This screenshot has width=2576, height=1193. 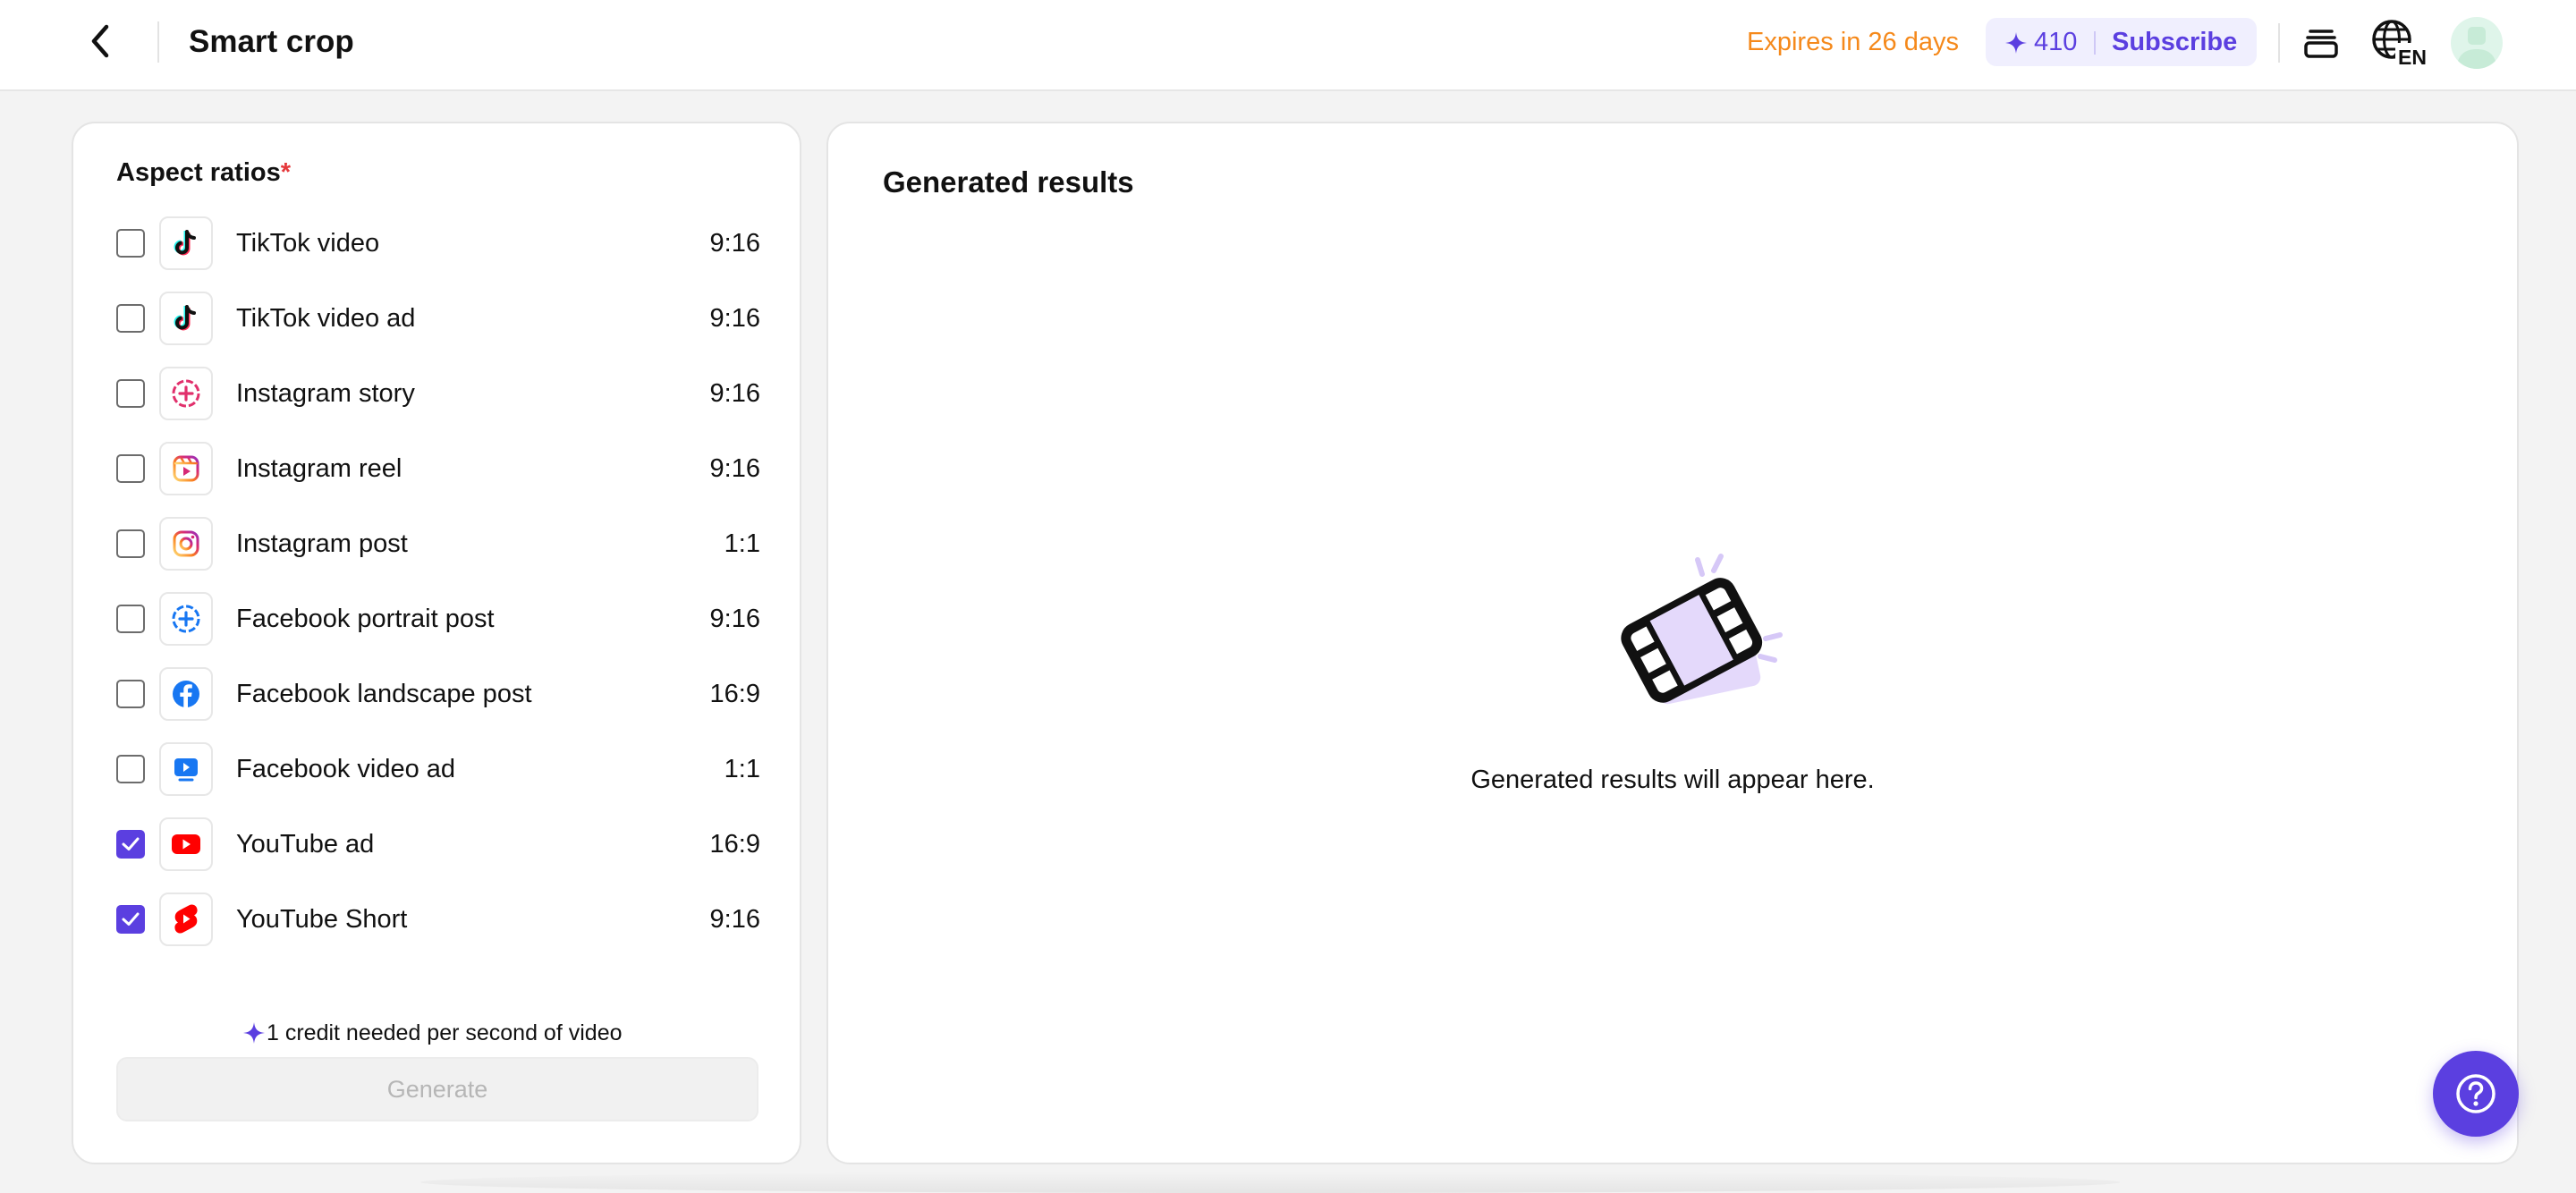 I want to click on globe-icon: EN, so click(x=2400, y=45).